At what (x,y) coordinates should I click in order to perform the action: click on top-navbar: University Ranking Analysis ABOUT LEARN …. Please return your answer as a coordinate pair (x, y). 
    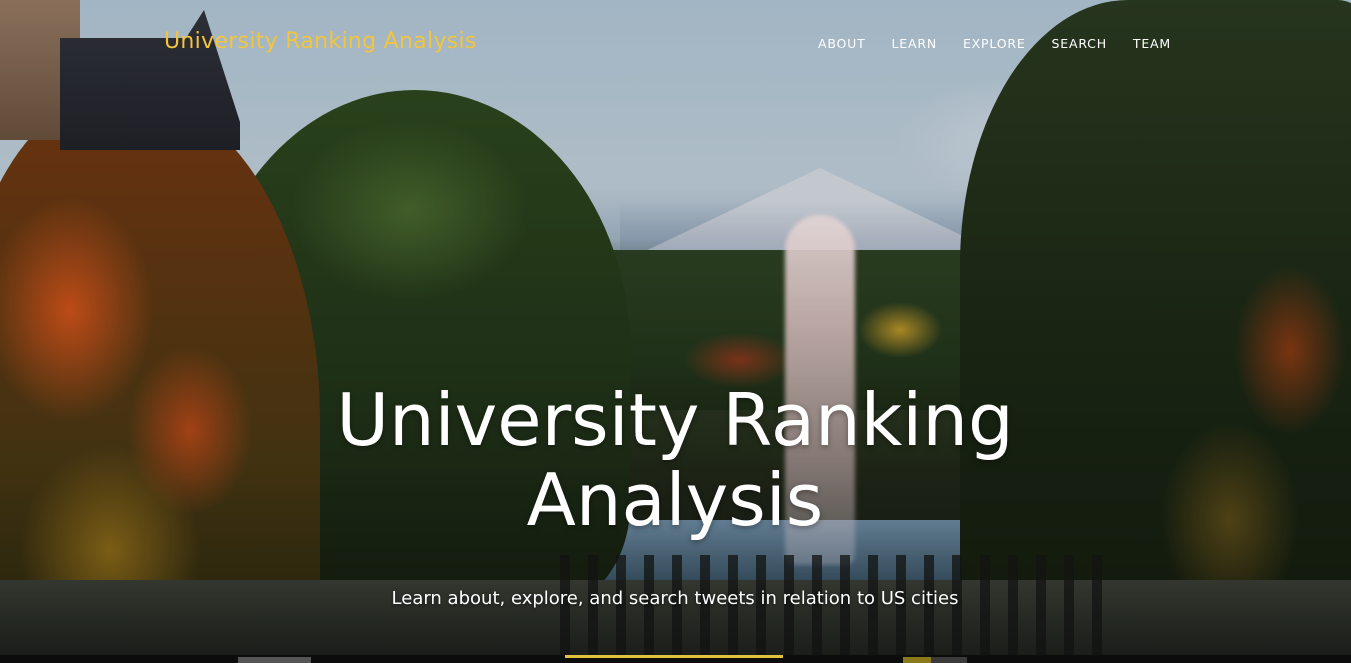
    Looking at the image, I should click on (675, 44).